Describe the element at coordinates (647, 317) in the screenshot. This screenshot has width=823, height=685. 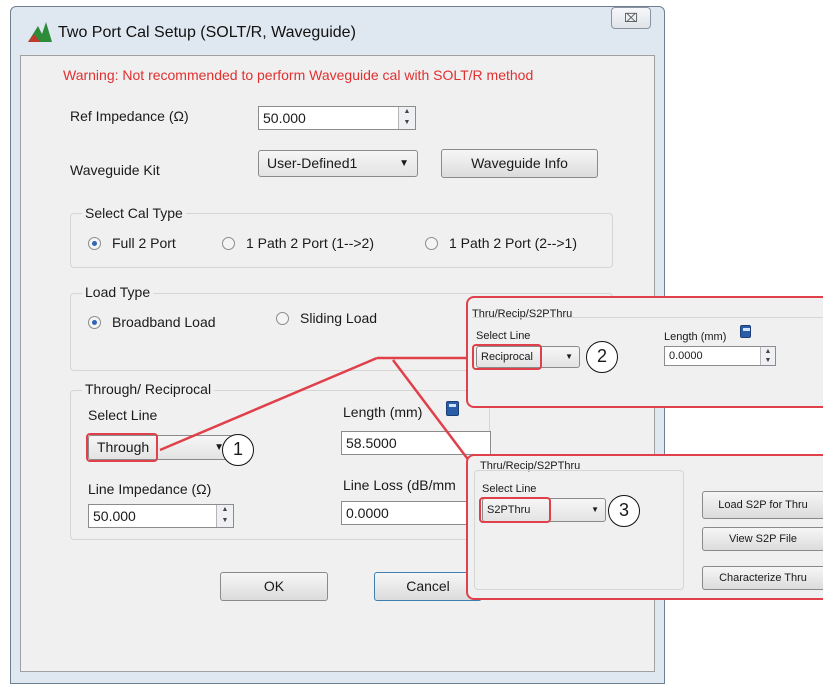
I see `callout2-divider` at that location.